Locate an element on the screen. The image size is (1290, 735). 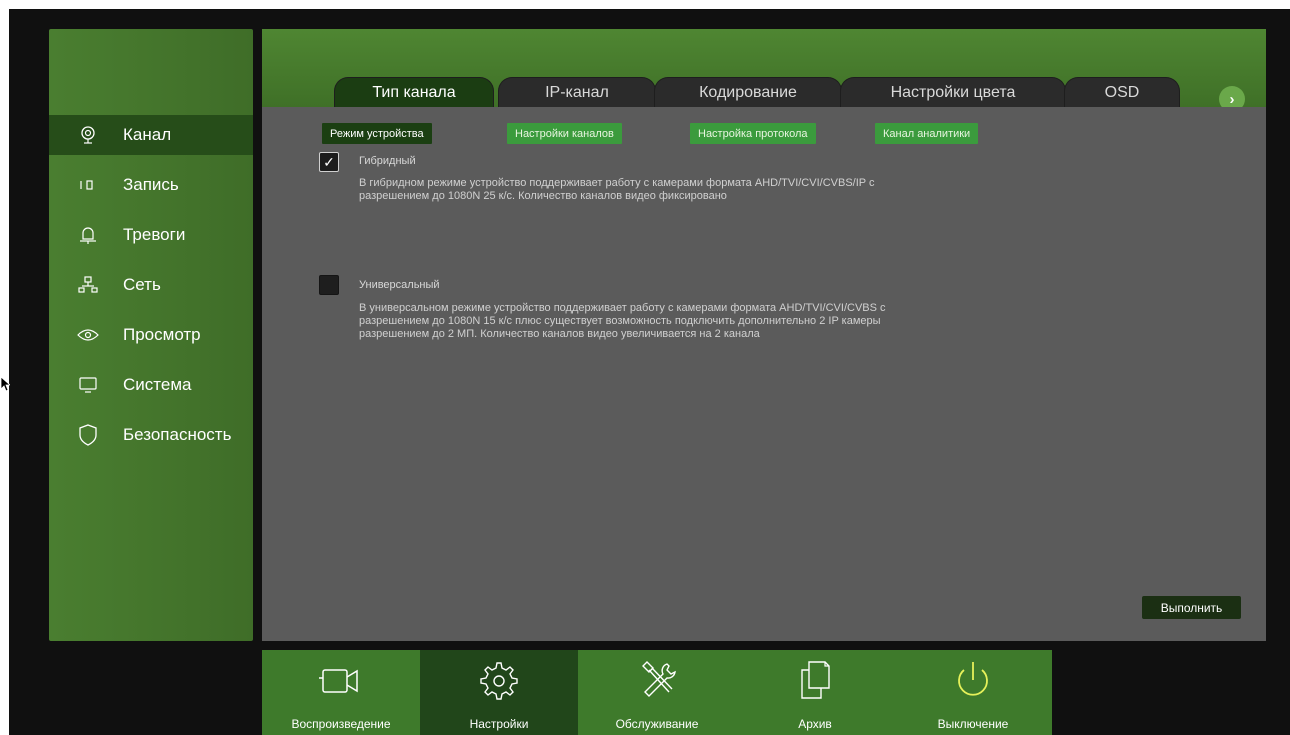
checkmark-icon: ✓ is located at coordinates (329, 161).